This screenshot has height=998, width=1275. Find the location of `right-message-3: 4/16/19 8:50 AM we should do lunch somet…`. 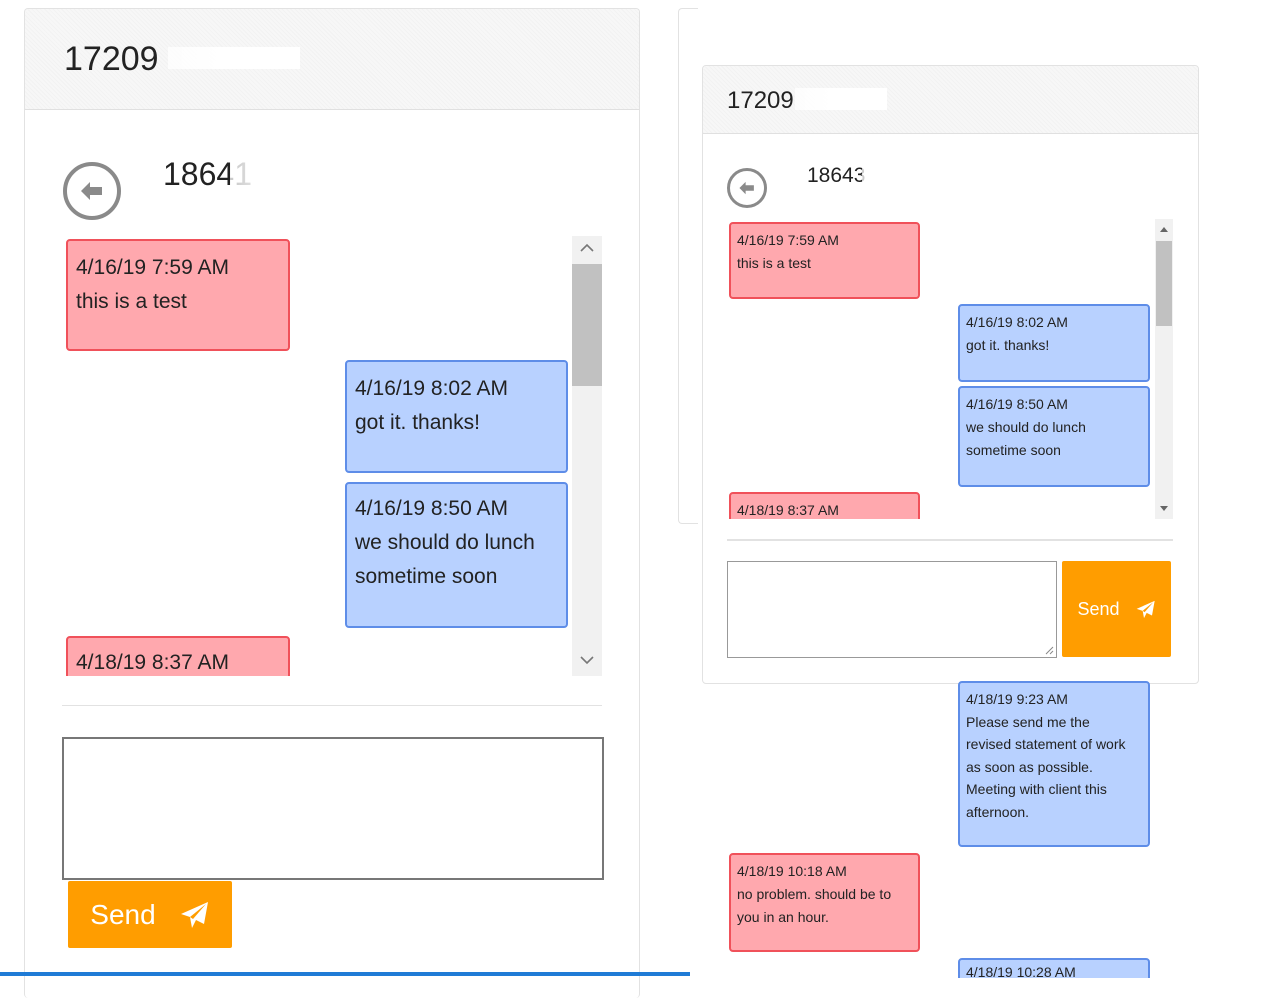

right-message-3: 4/16/19 8:50 AM we should do lunch somet… is located at coordinates (1054, 436).